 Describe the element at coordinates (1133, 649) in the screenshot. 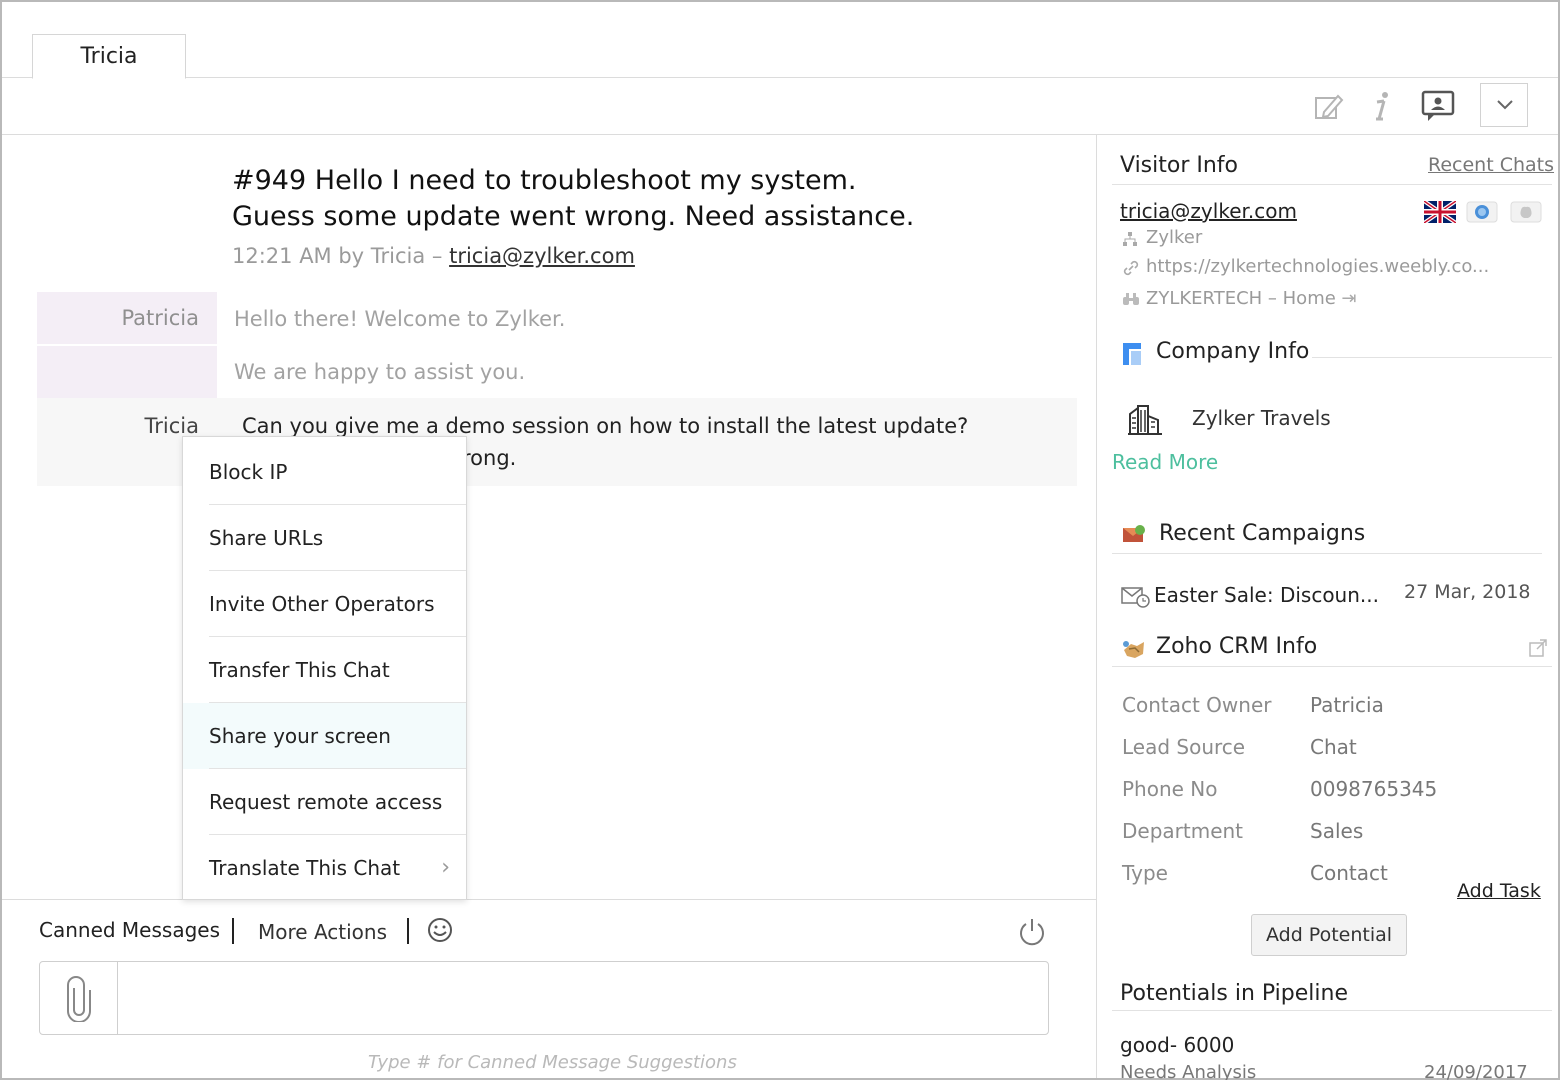

I see `crm-icon` at that location.